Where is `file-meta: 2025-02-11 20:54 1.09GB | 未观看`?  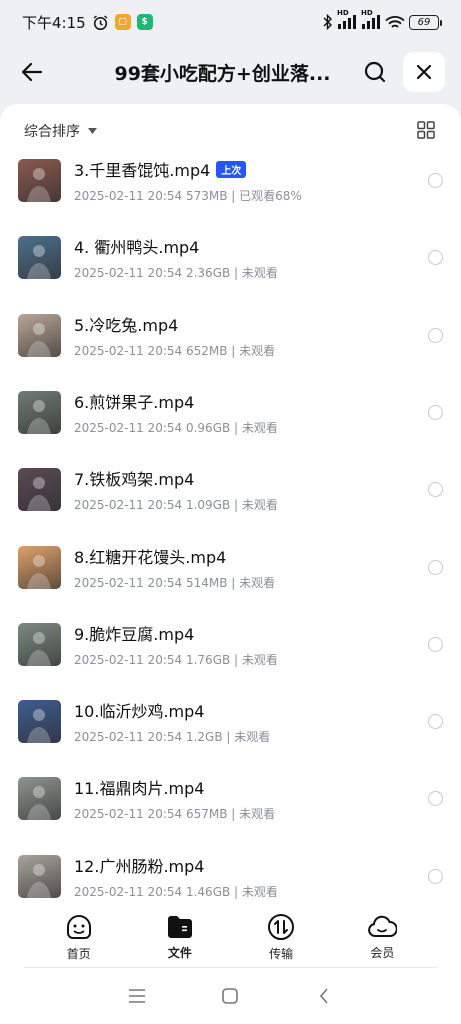
file-meta: 2025-02-11 20:54 1.09GB | 未观看 is located at coordinates (176, 505).